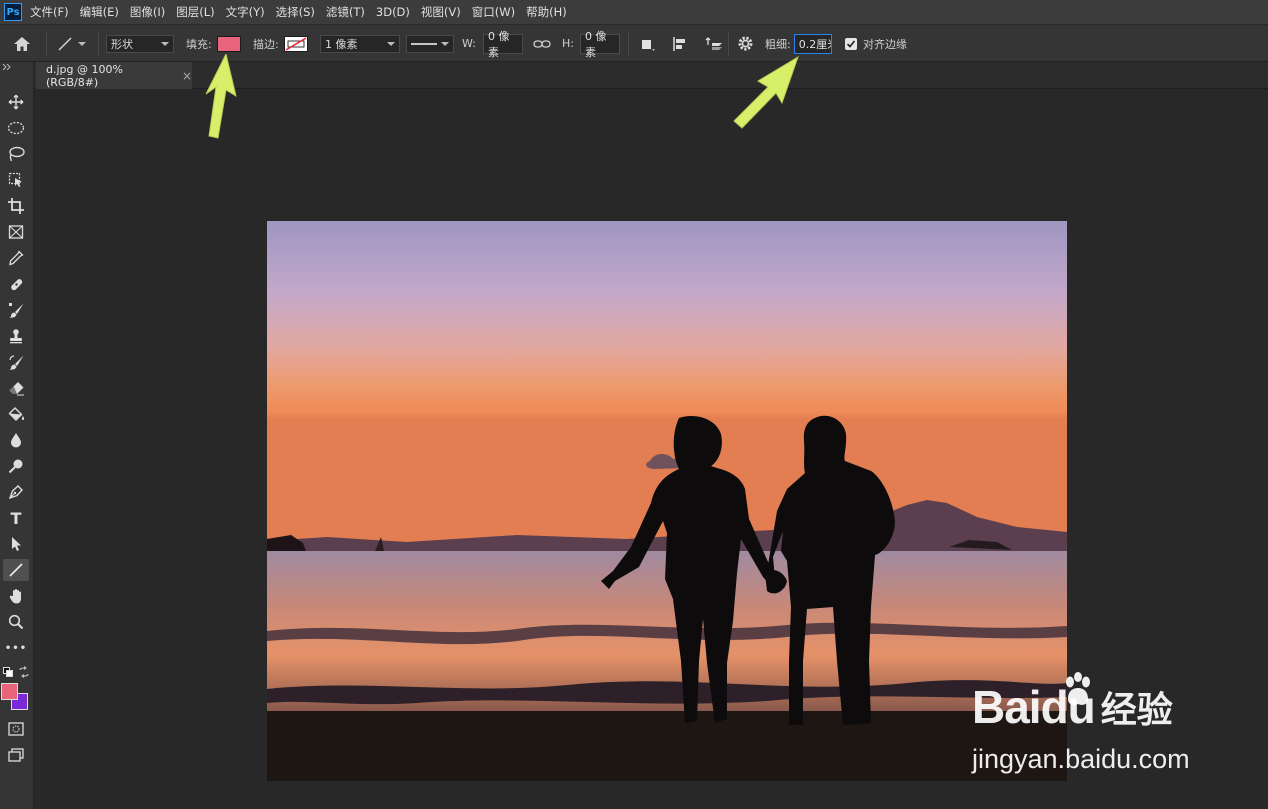 The image size is (1268, 809). I want to click on menu-select: 选择(S), so click(295, 12).